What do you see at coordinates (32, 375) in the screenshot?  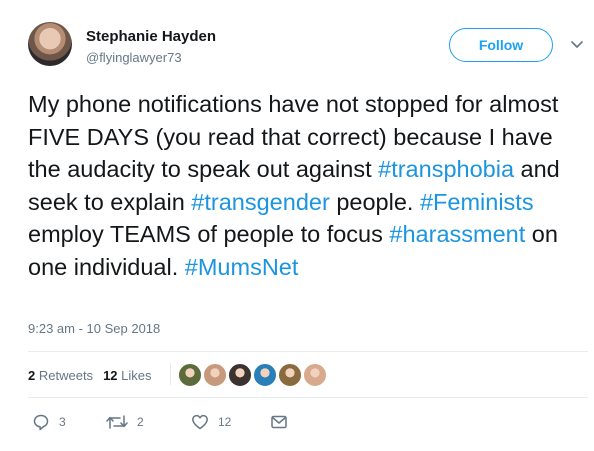 I see `retweets-count: 2` at bounding box center [32, 375].